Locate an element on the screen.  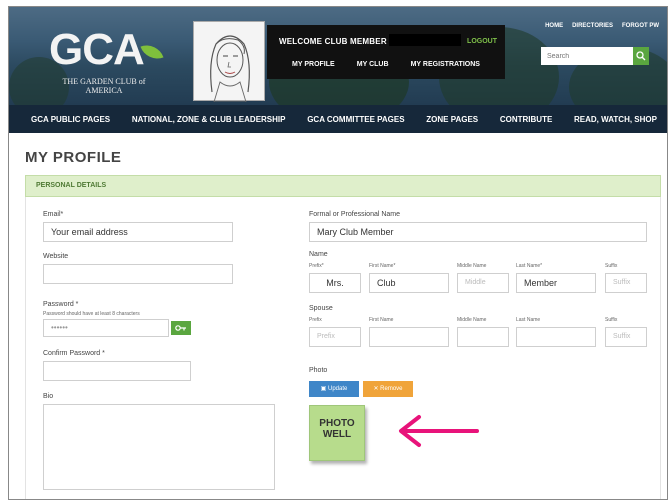
name-first-field: Club is located at coordinates (409, 283).